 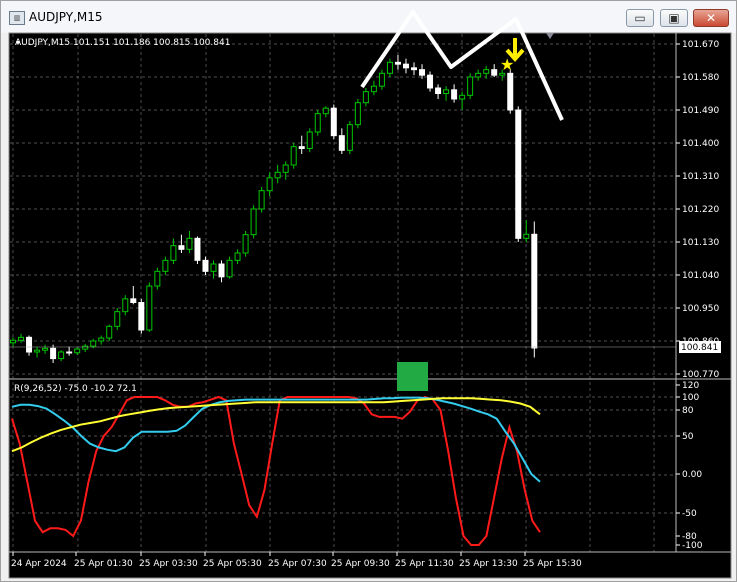 I want to click on price-tick-label: 101.490, so click(x=700, y=111).